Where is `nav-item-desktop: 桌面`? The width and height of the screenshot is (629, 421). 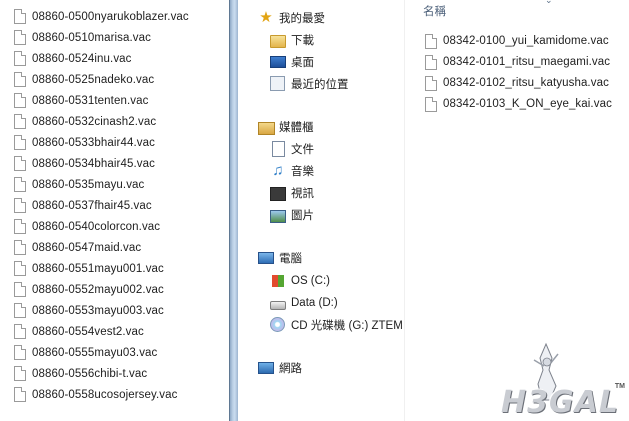 nav-item-desktop: 桌面 is located at coordinates (292, 62).